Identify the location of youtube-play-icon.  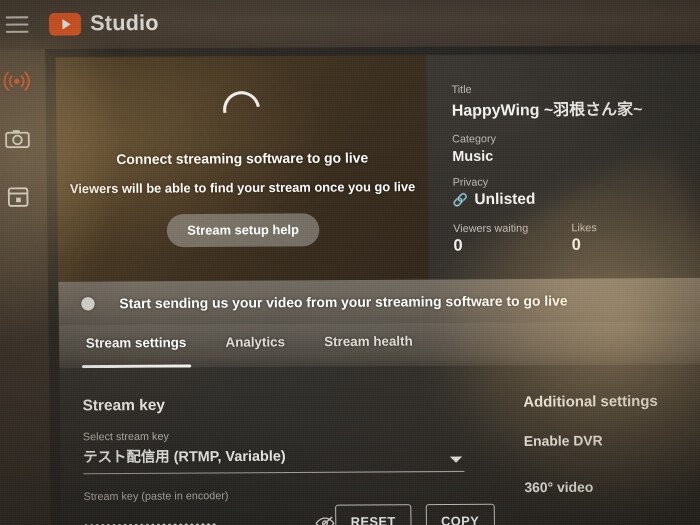
(65, 24).